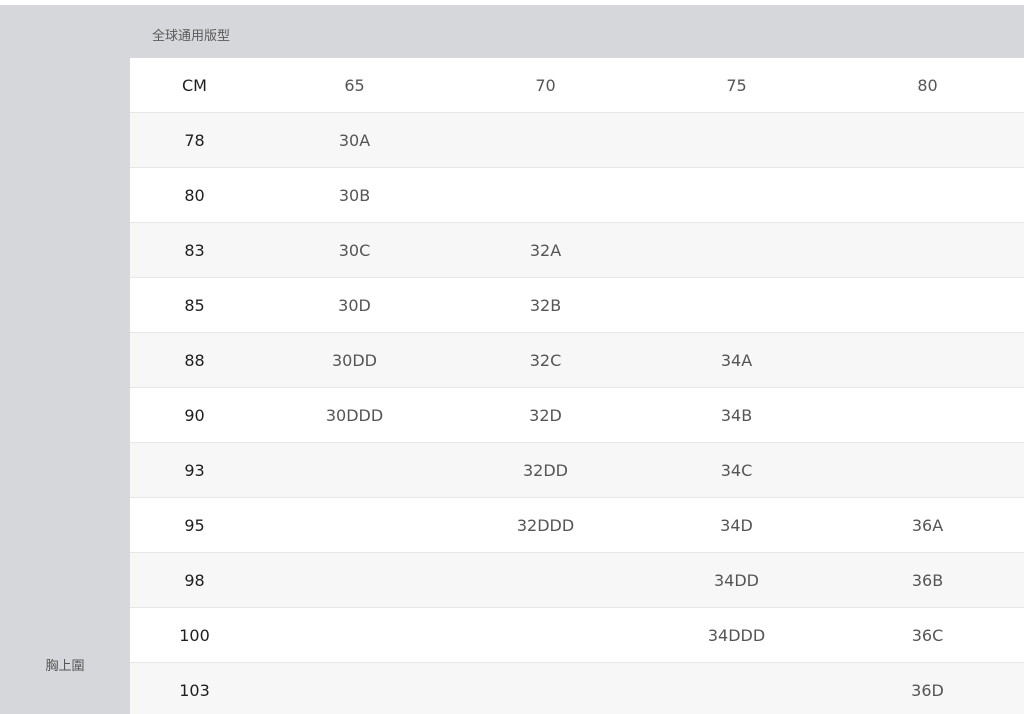 Image resolution: width=1024 pixels, height=714 pixels. Describe the element at coordinates (545, 360) in the screenshot. I see `size-cell: 32C` at that location.